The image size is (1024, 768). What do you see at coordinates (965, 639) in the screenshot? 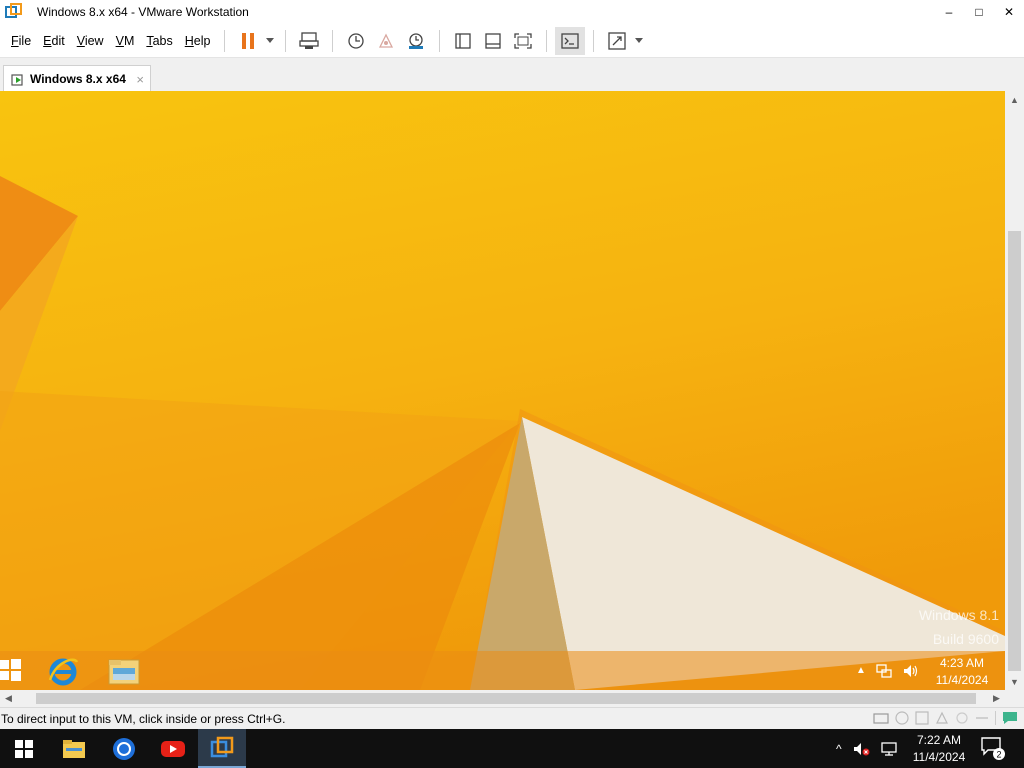
I see `os-watermark-build: Build 9600` at bounding box center [965, 639].